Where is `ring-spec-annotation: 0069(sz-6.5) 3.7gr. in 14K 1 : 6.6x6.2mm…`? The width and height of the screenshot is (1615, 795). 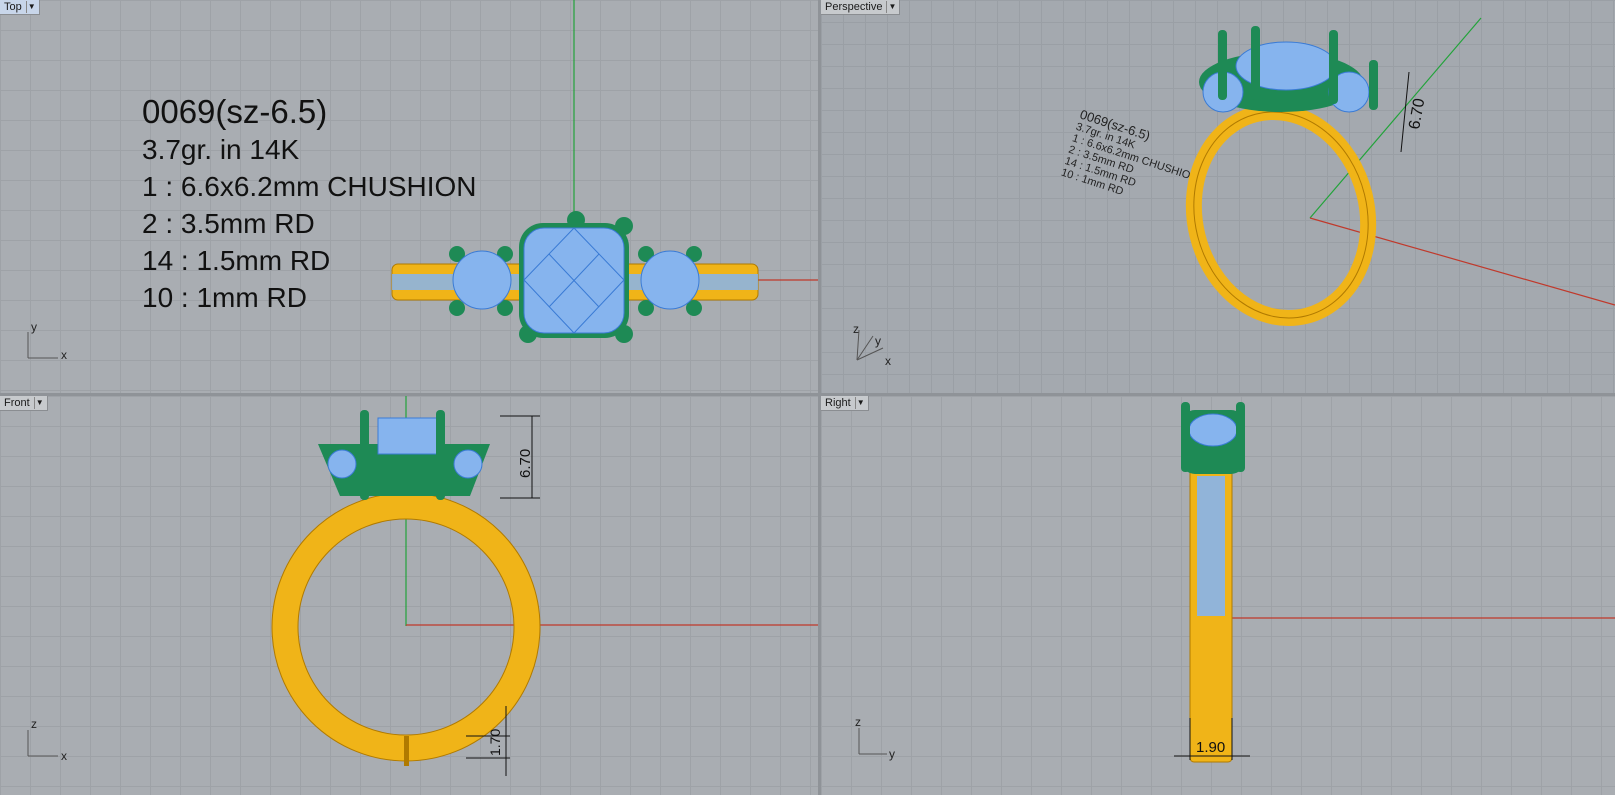
ring-spec-annotation: 0069(sz-6.5) 3.7gr. in 14K 1 : 6.6x6.2mm… is located at coordinates (309, 204).